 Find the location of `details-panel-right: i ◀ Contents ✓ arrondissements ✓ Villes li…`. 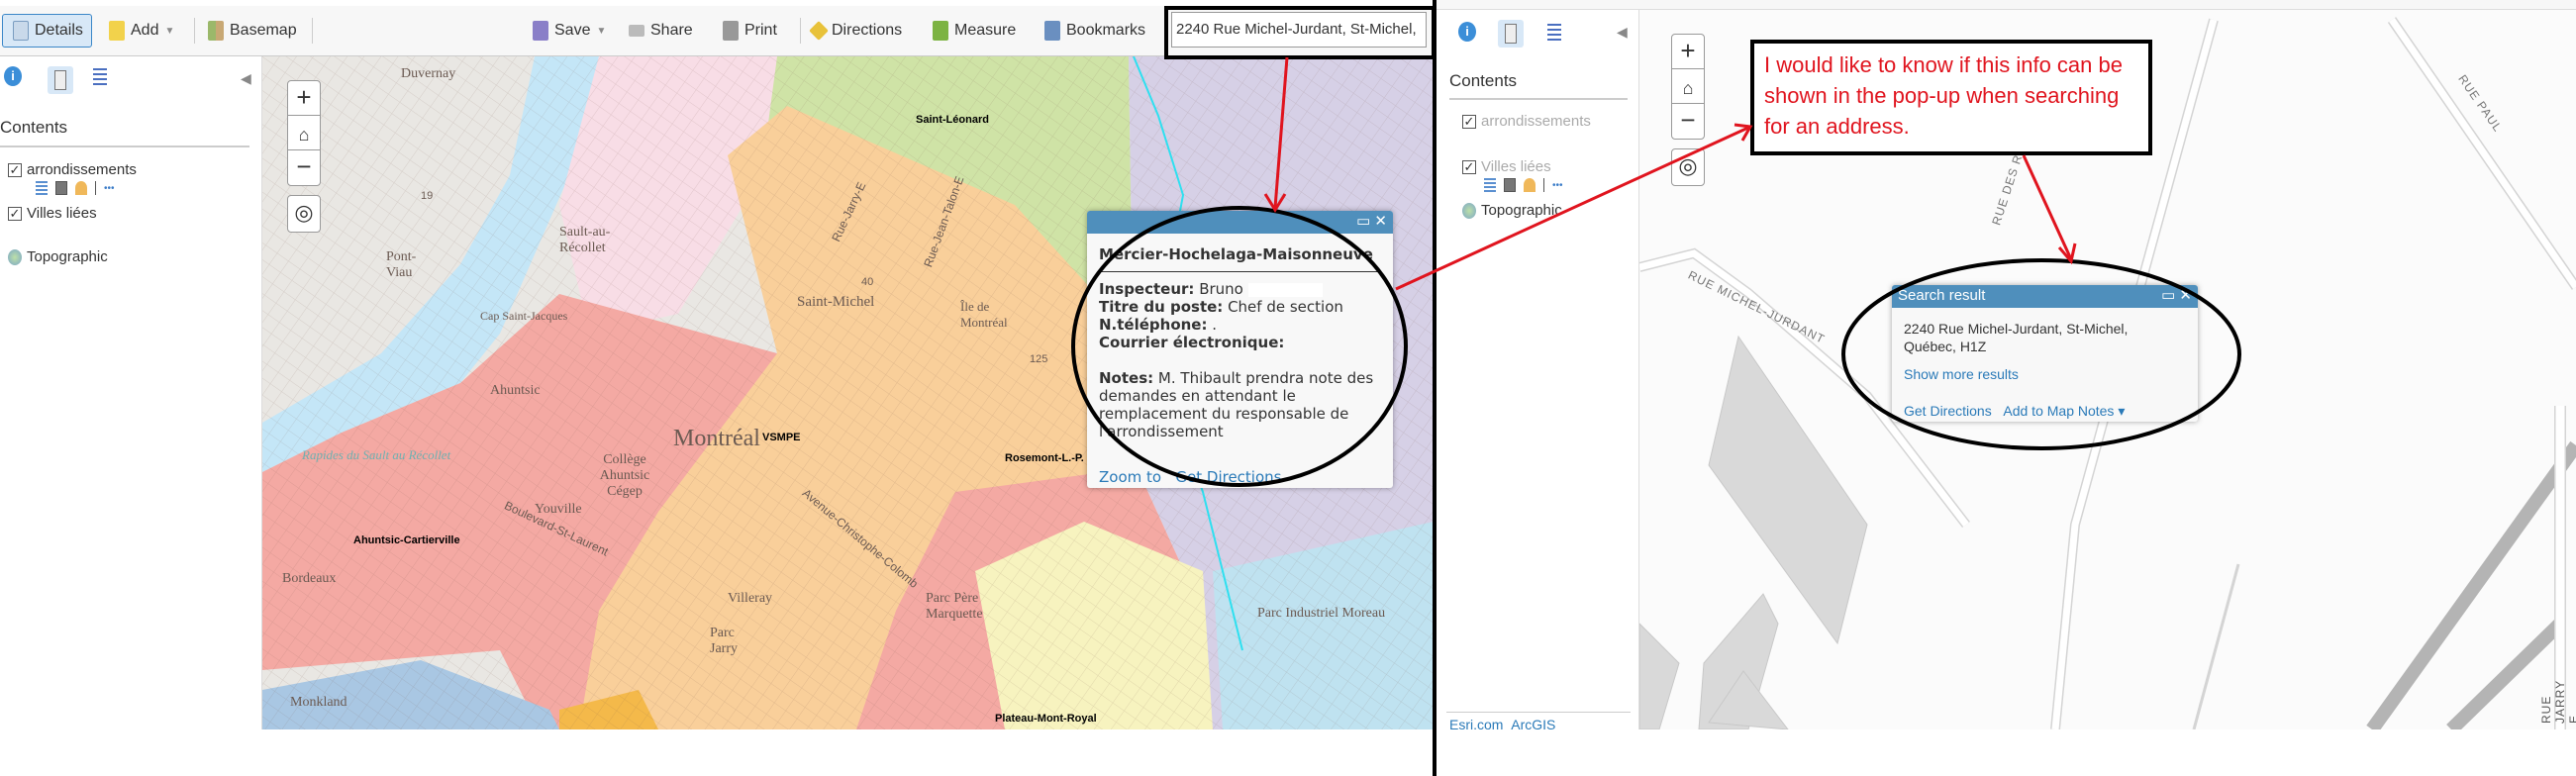

details-panel-right: i ◀ Contents ✓ arrondissements ✓ Villes li… is located at coordinates (1538, 371).